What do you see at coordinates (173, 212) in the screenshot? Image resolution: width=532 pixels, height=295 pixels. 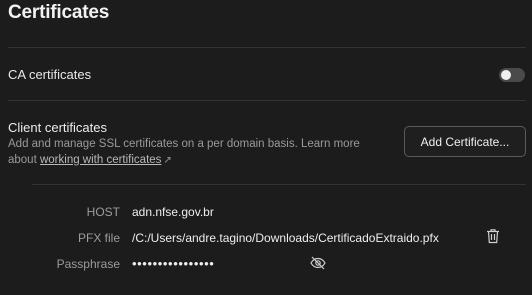 I see `host-value: adn.nfse.gov.br` at bounding box center [173, 212].